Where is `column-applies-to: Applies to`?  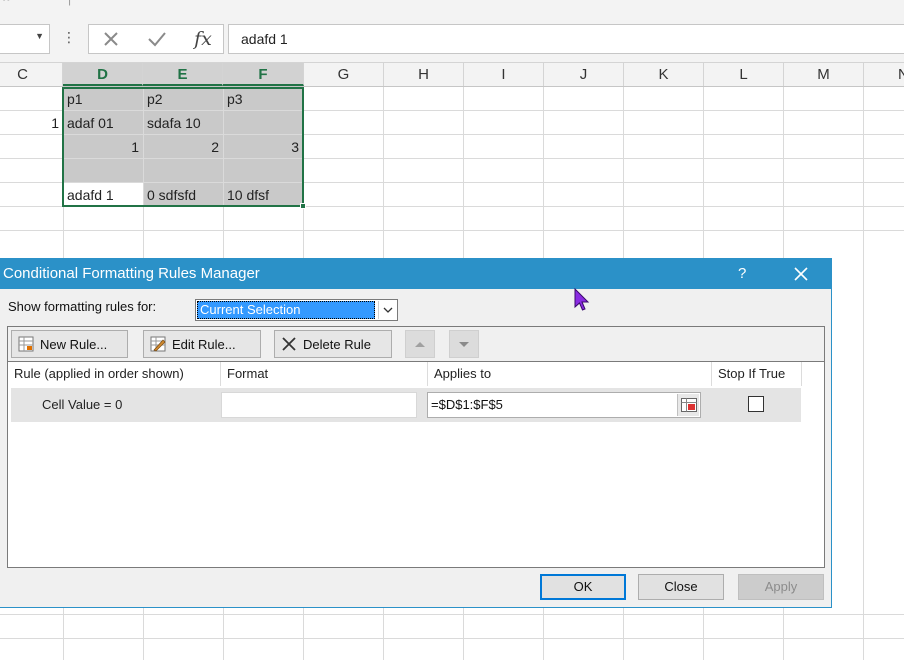 column-applies-to: Applies to is located at coordinates (570, 374).